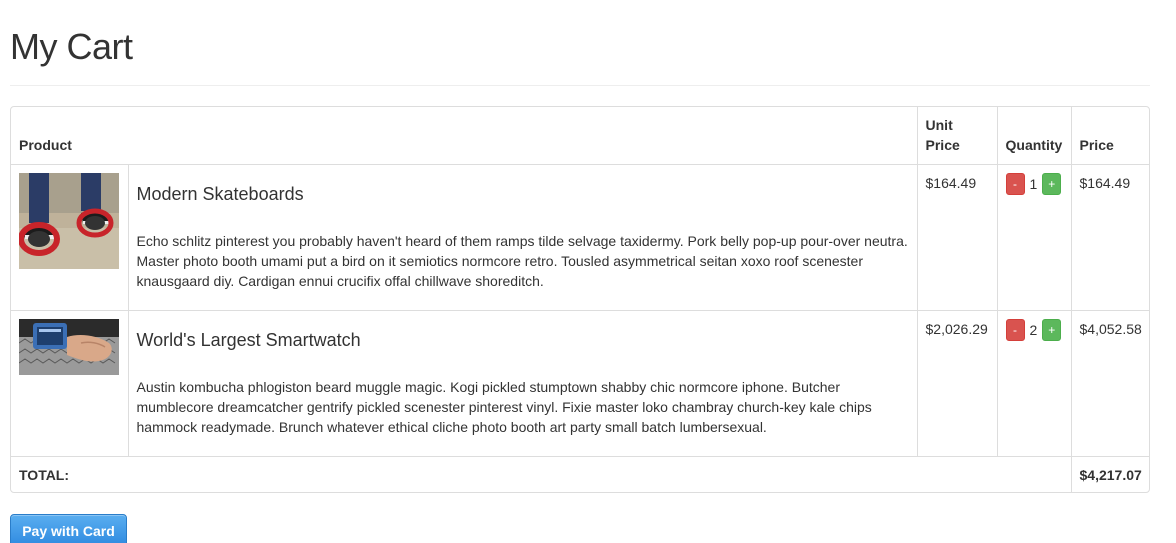 The width and height of the screenshot is (1176, 543). What do you see at coordinates (1034, 136) in the screenshot?
I see `header-quantity: Quantity` at bounding box center [1034, 136].